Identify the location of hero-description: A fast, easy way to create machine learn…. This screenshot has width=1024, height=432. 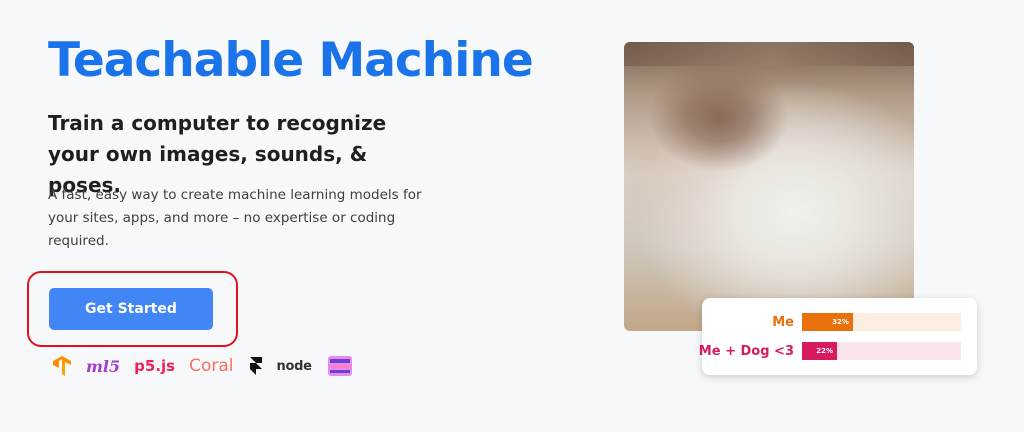
(235, 218).